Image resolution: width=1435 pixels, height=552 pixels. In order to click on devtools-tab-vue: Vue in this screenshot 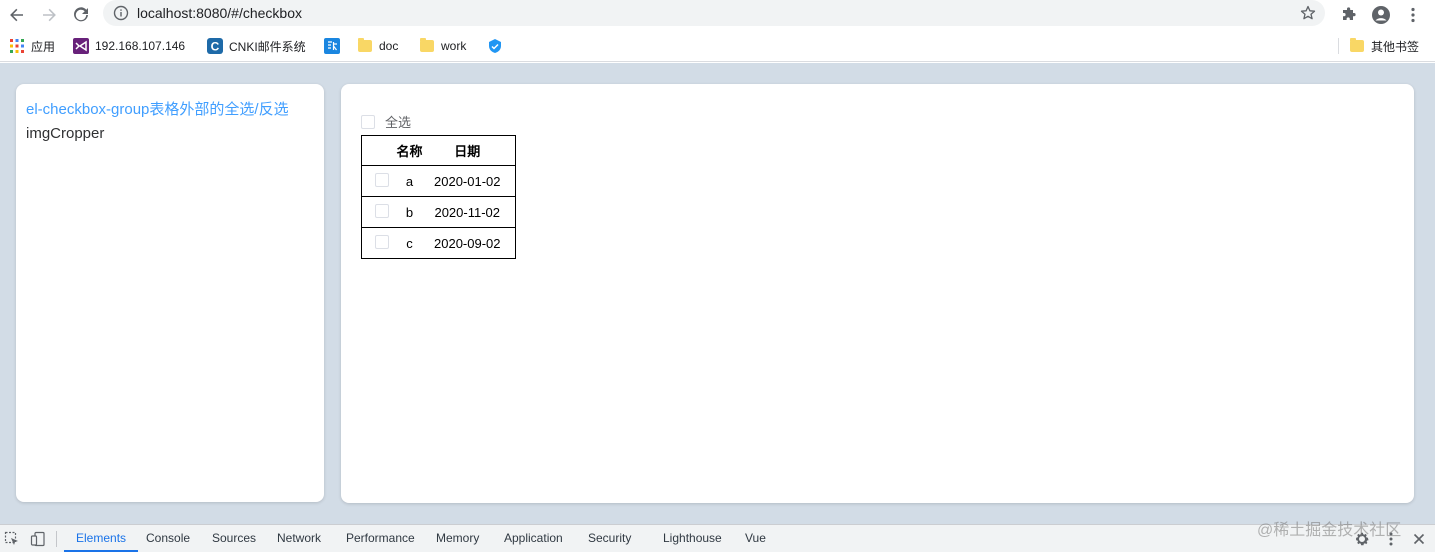, I will do `click(755, 538)`.